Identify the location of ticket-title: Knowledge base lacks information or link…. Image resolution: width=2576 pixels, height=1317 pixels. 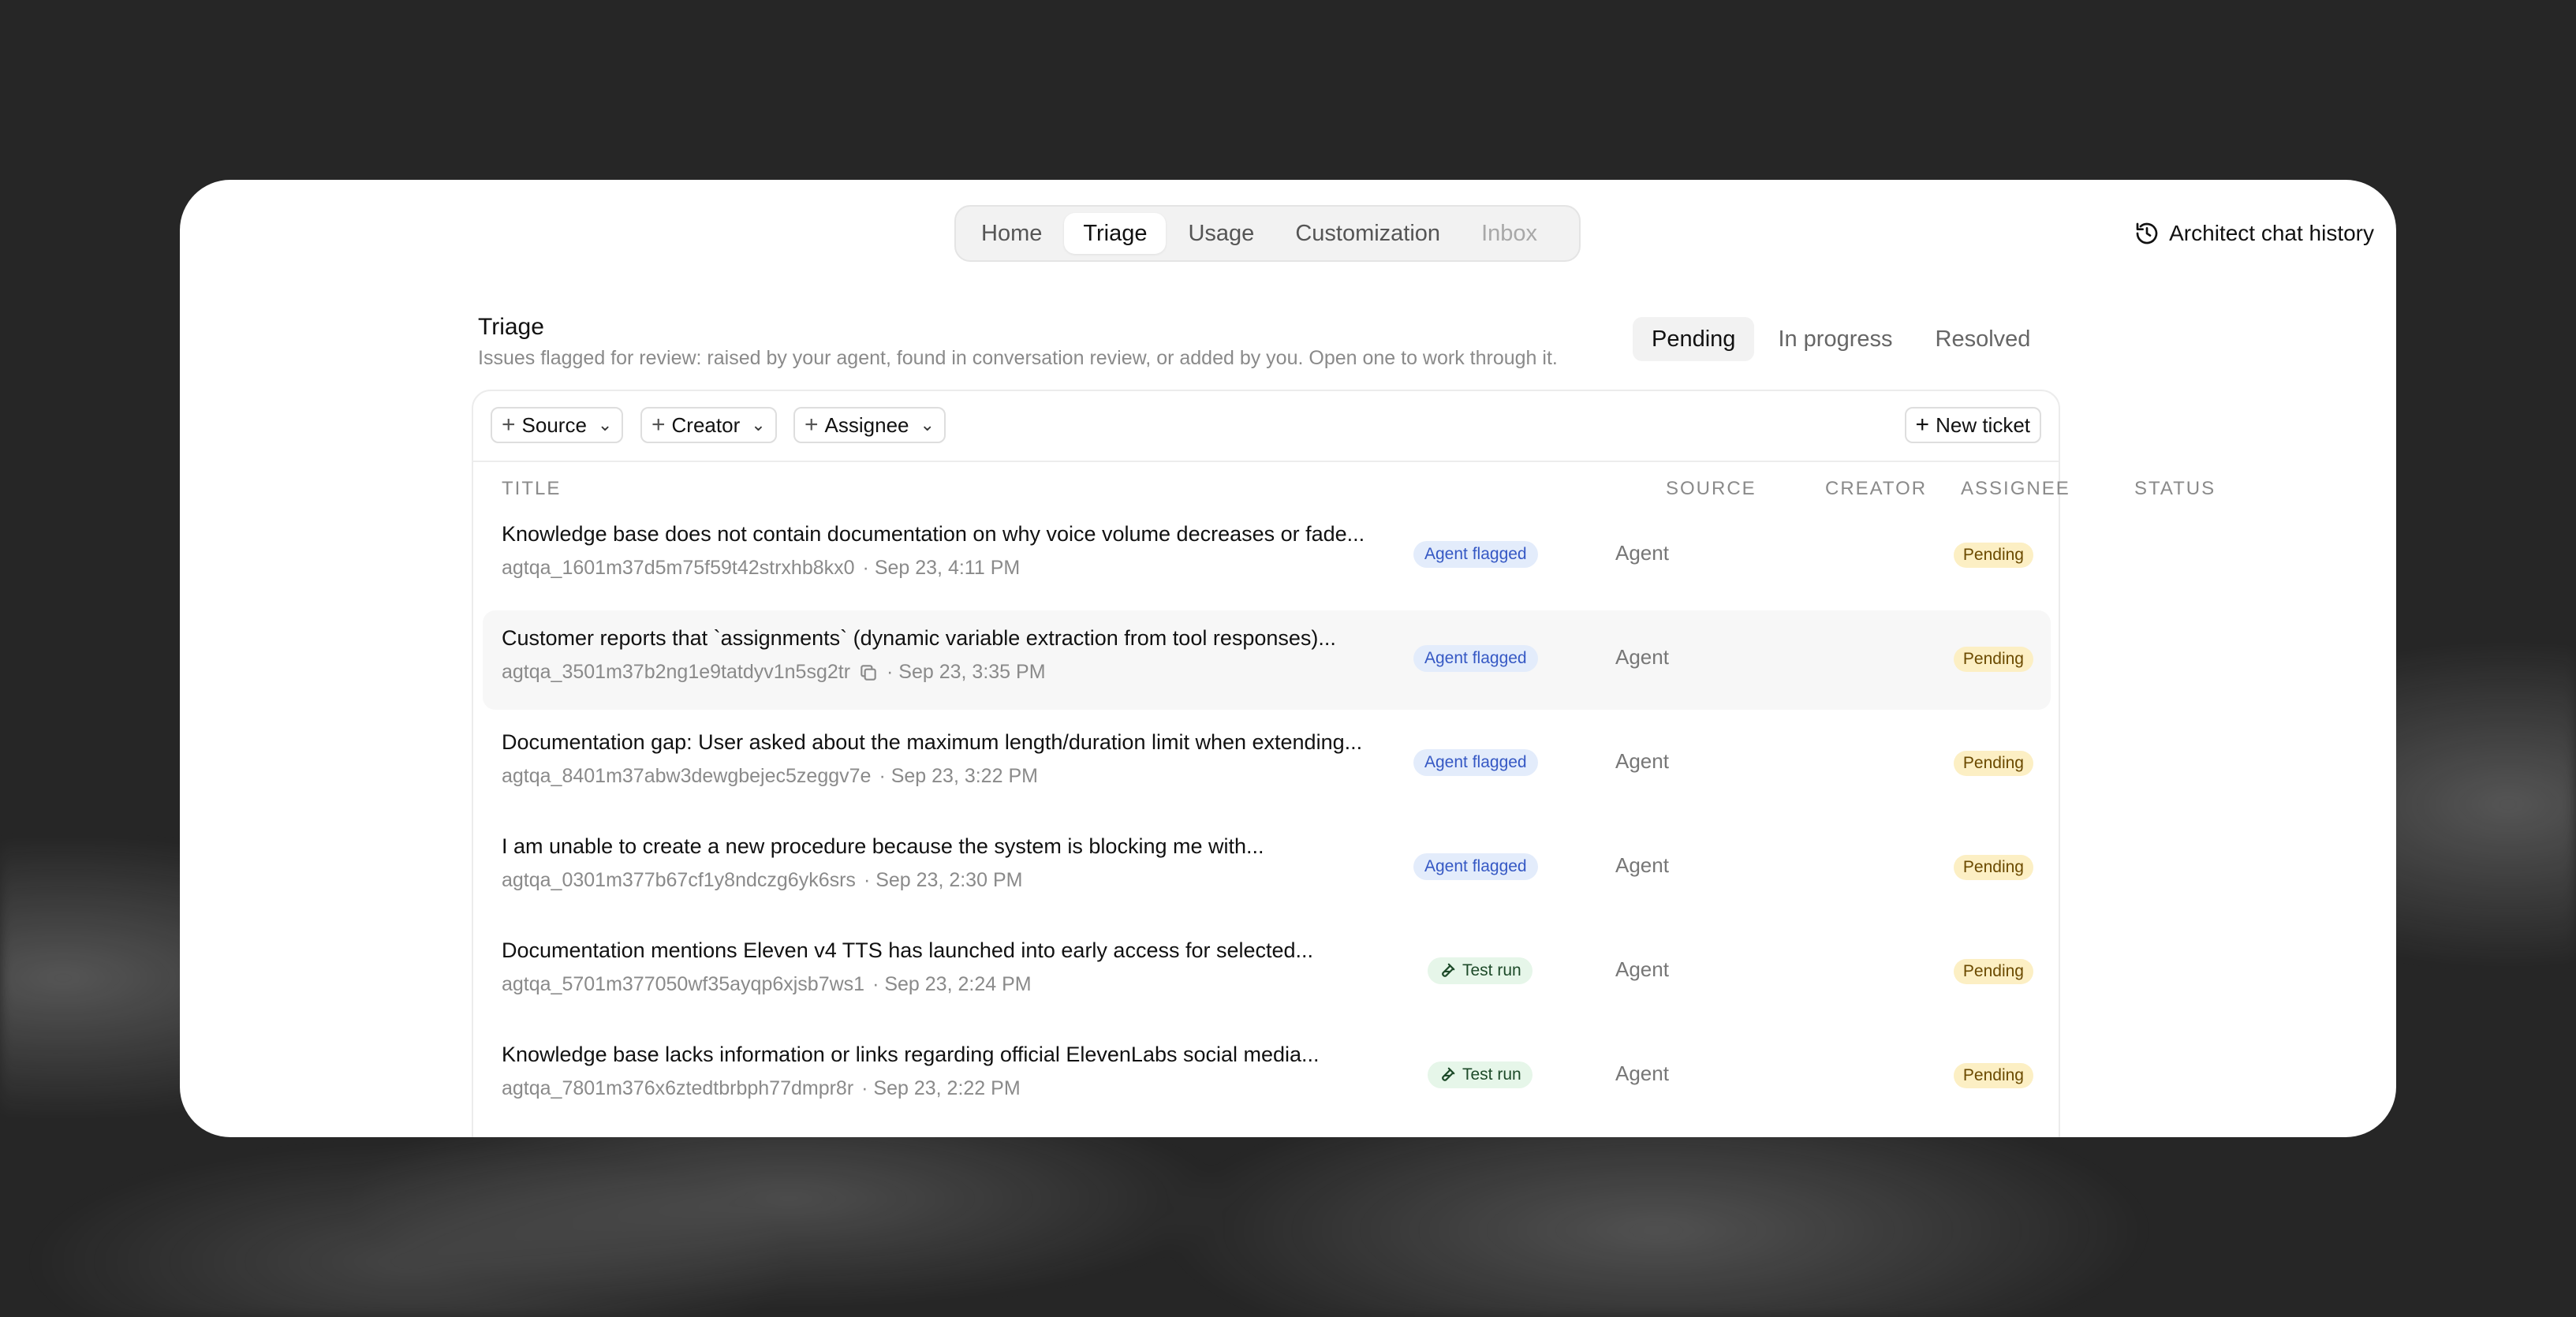
(911, 1054).